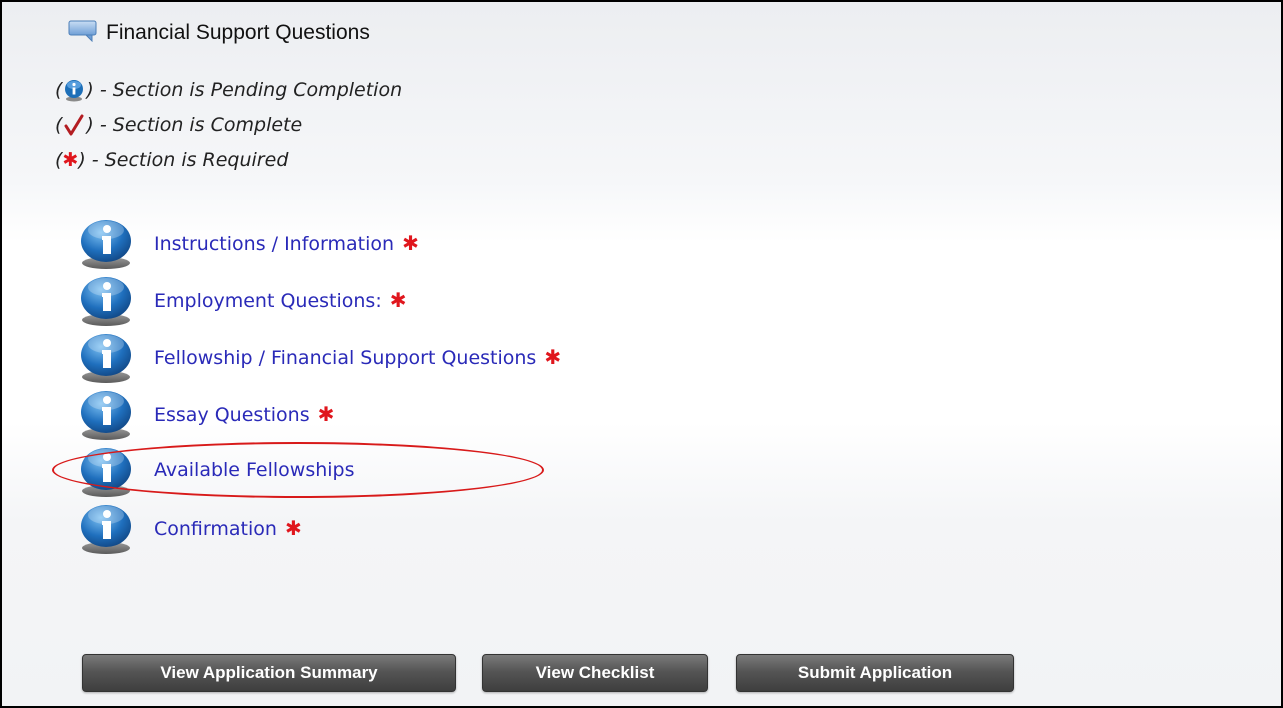 The height and width of the screenshot is (708, 1283). I want to click on section-link: Available Fellowships, so click(254, 470).